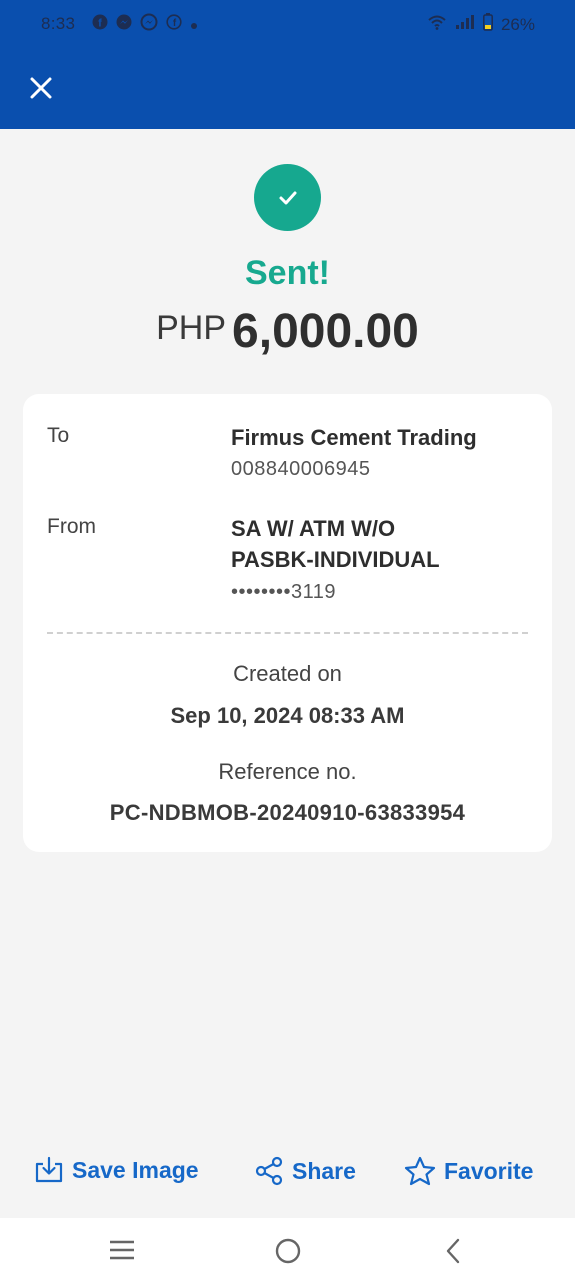  I want to click on star-icon, so click(420, 1171).